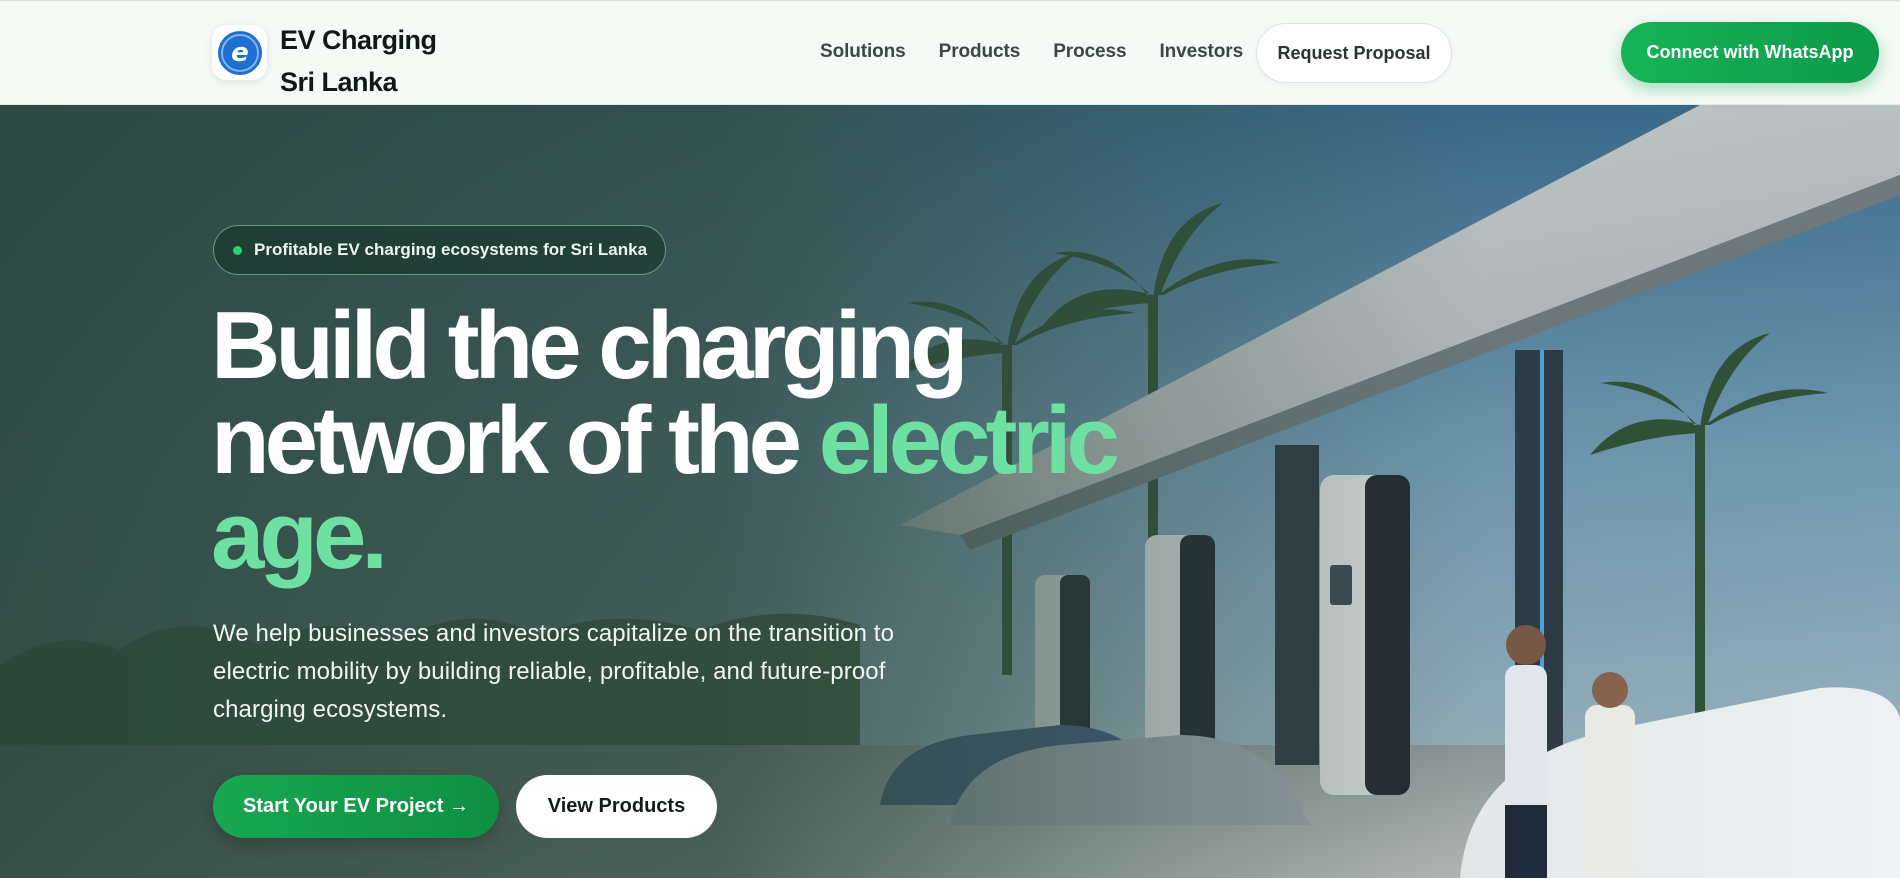 The image size is (1900, 878). What do you see at coordinates (358, 40) in the screenshot?
I see `brand-name-line1: EV Charging` at bounding box center [358, 40].